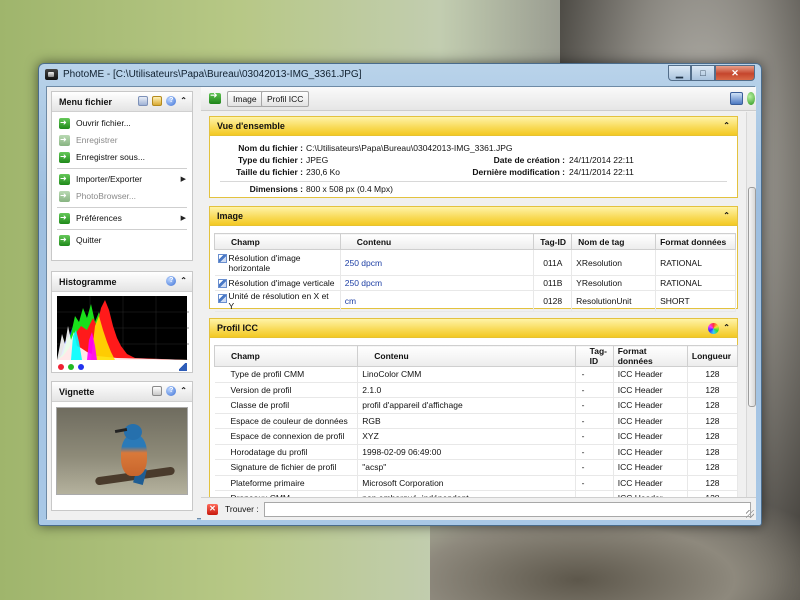  What do you see at coordinates (122, 179) in the screenshot?
I see `menu-item-import-export: Importer/Exporter ▶` at bounding box center [122, 179].